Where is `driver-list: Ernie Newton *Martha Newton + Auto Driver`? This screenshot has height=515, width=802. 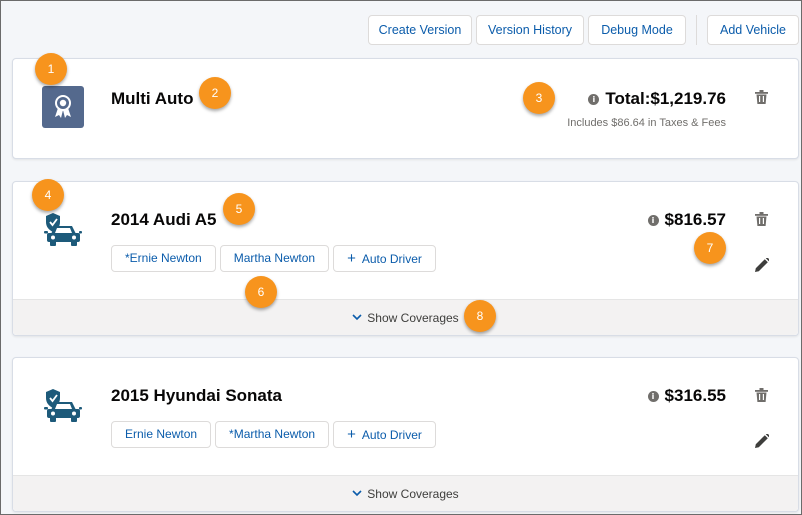 driver-list: Ernie Newton *Martha Newton + Auto Driver is located at coordinates (273, 434).